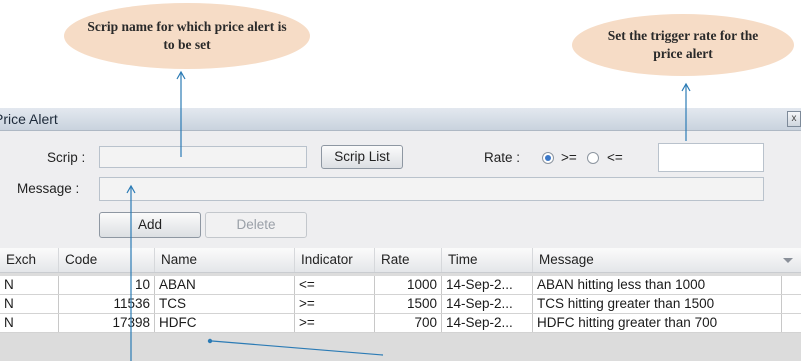  What do you see at coordinates (210, 341) in the screenshot?
I see `row-pointer-dot` at bounding box center [210, 341].